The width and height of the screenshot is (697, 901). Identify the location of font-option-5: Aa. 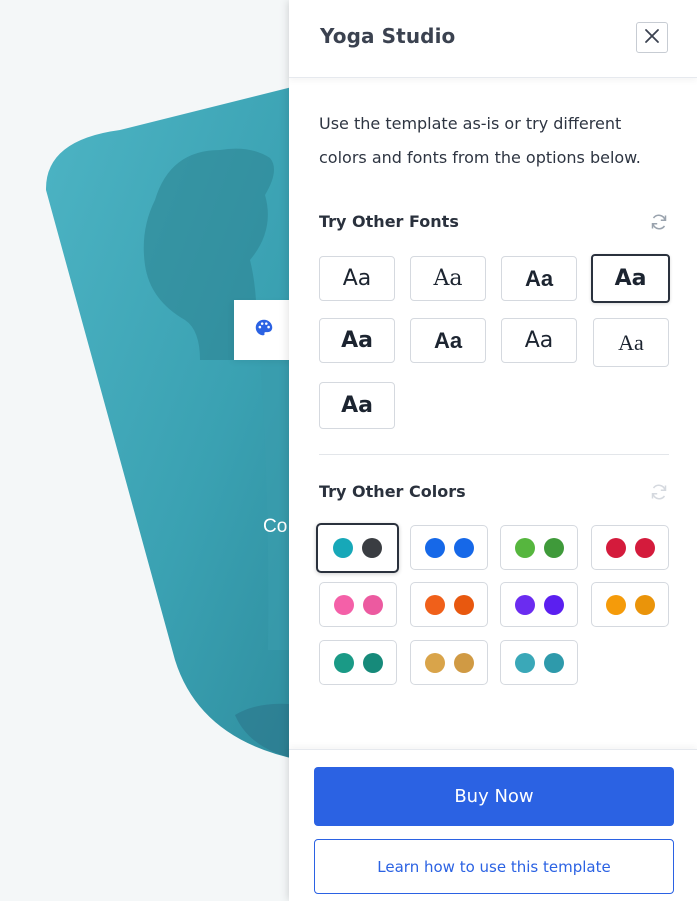
(357, 340).